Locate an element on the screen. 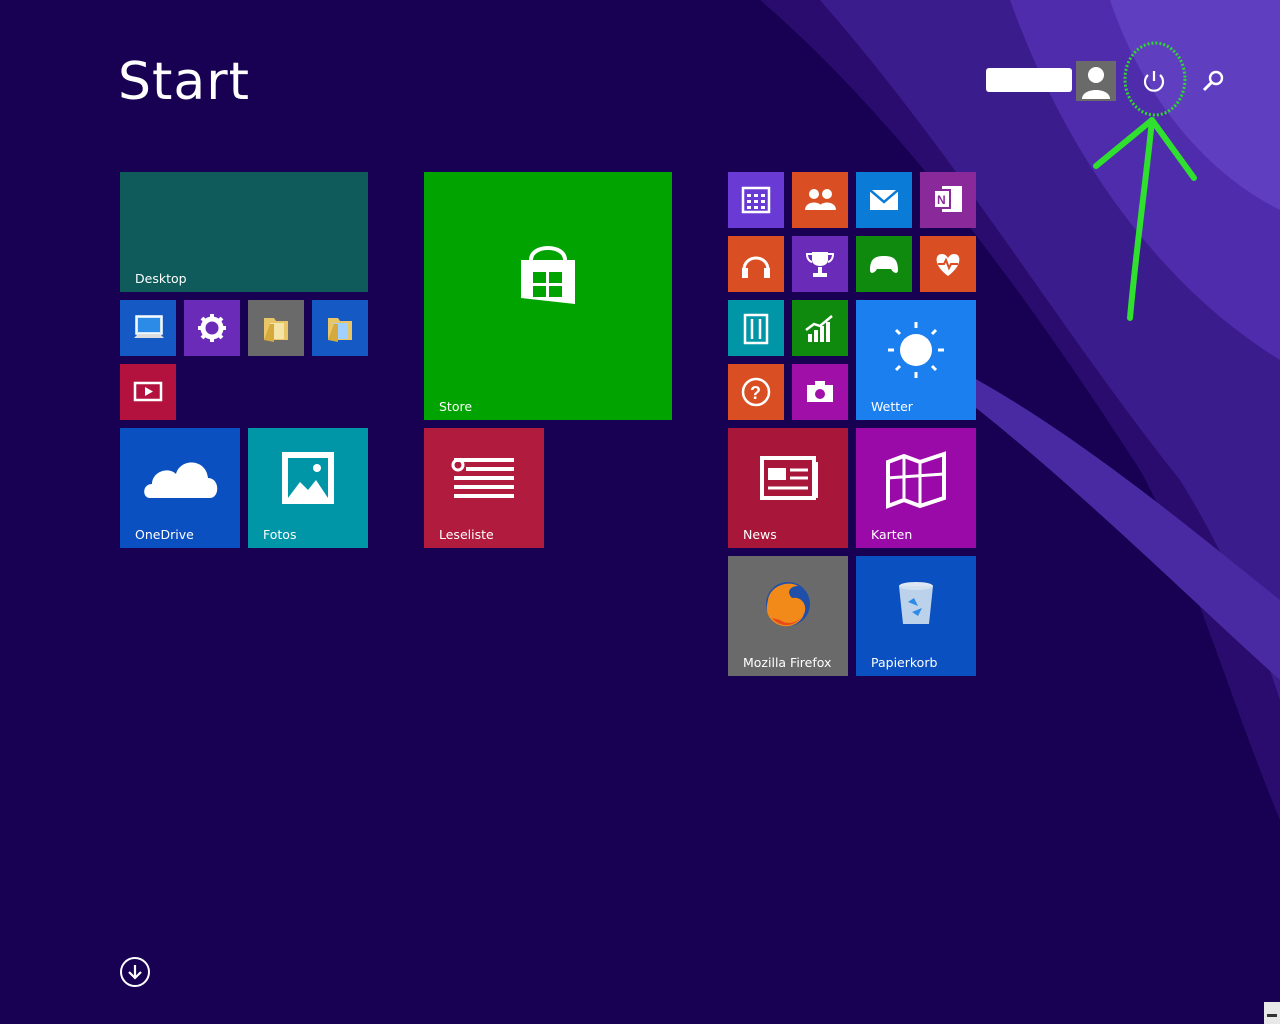  heart-icon is located at coordinates (948, 265).